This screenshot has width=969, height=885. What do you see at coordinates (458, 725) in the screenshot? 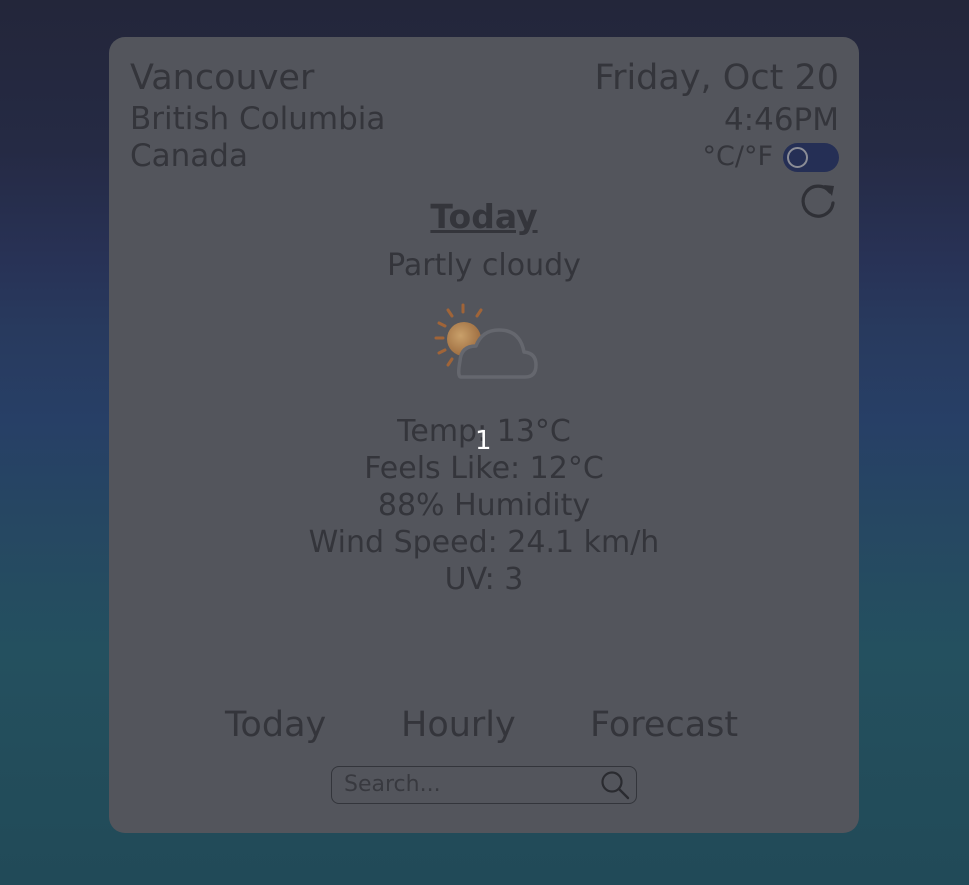
I see `tab-hourly: Hourly` at bounding box center [458, 725].